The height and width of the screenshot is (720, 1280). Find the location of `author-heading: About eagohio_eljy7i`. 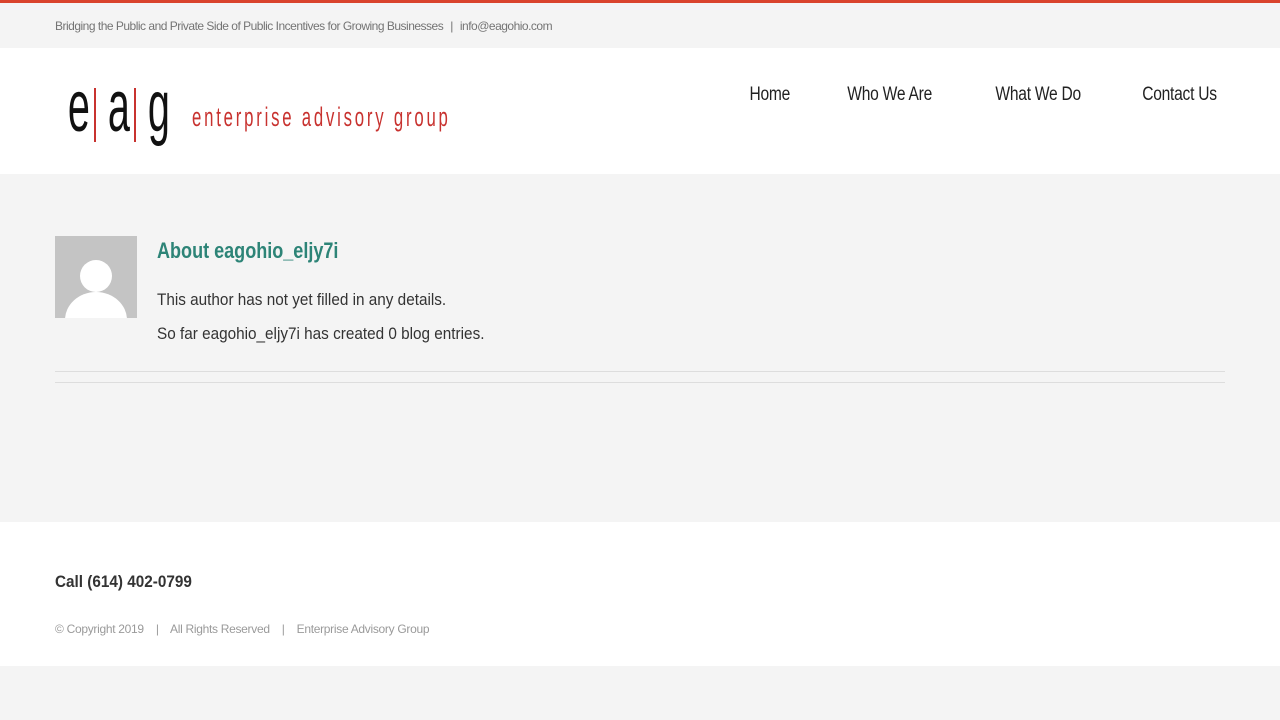

author-heading: About eagohio_eljy7i is located at coordinates (248, 250).